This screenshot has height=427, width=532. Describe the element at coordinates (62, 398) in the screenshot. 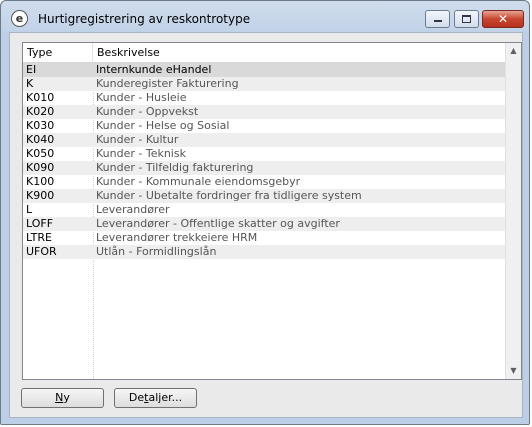

I see `new-button: Ny` at that location.